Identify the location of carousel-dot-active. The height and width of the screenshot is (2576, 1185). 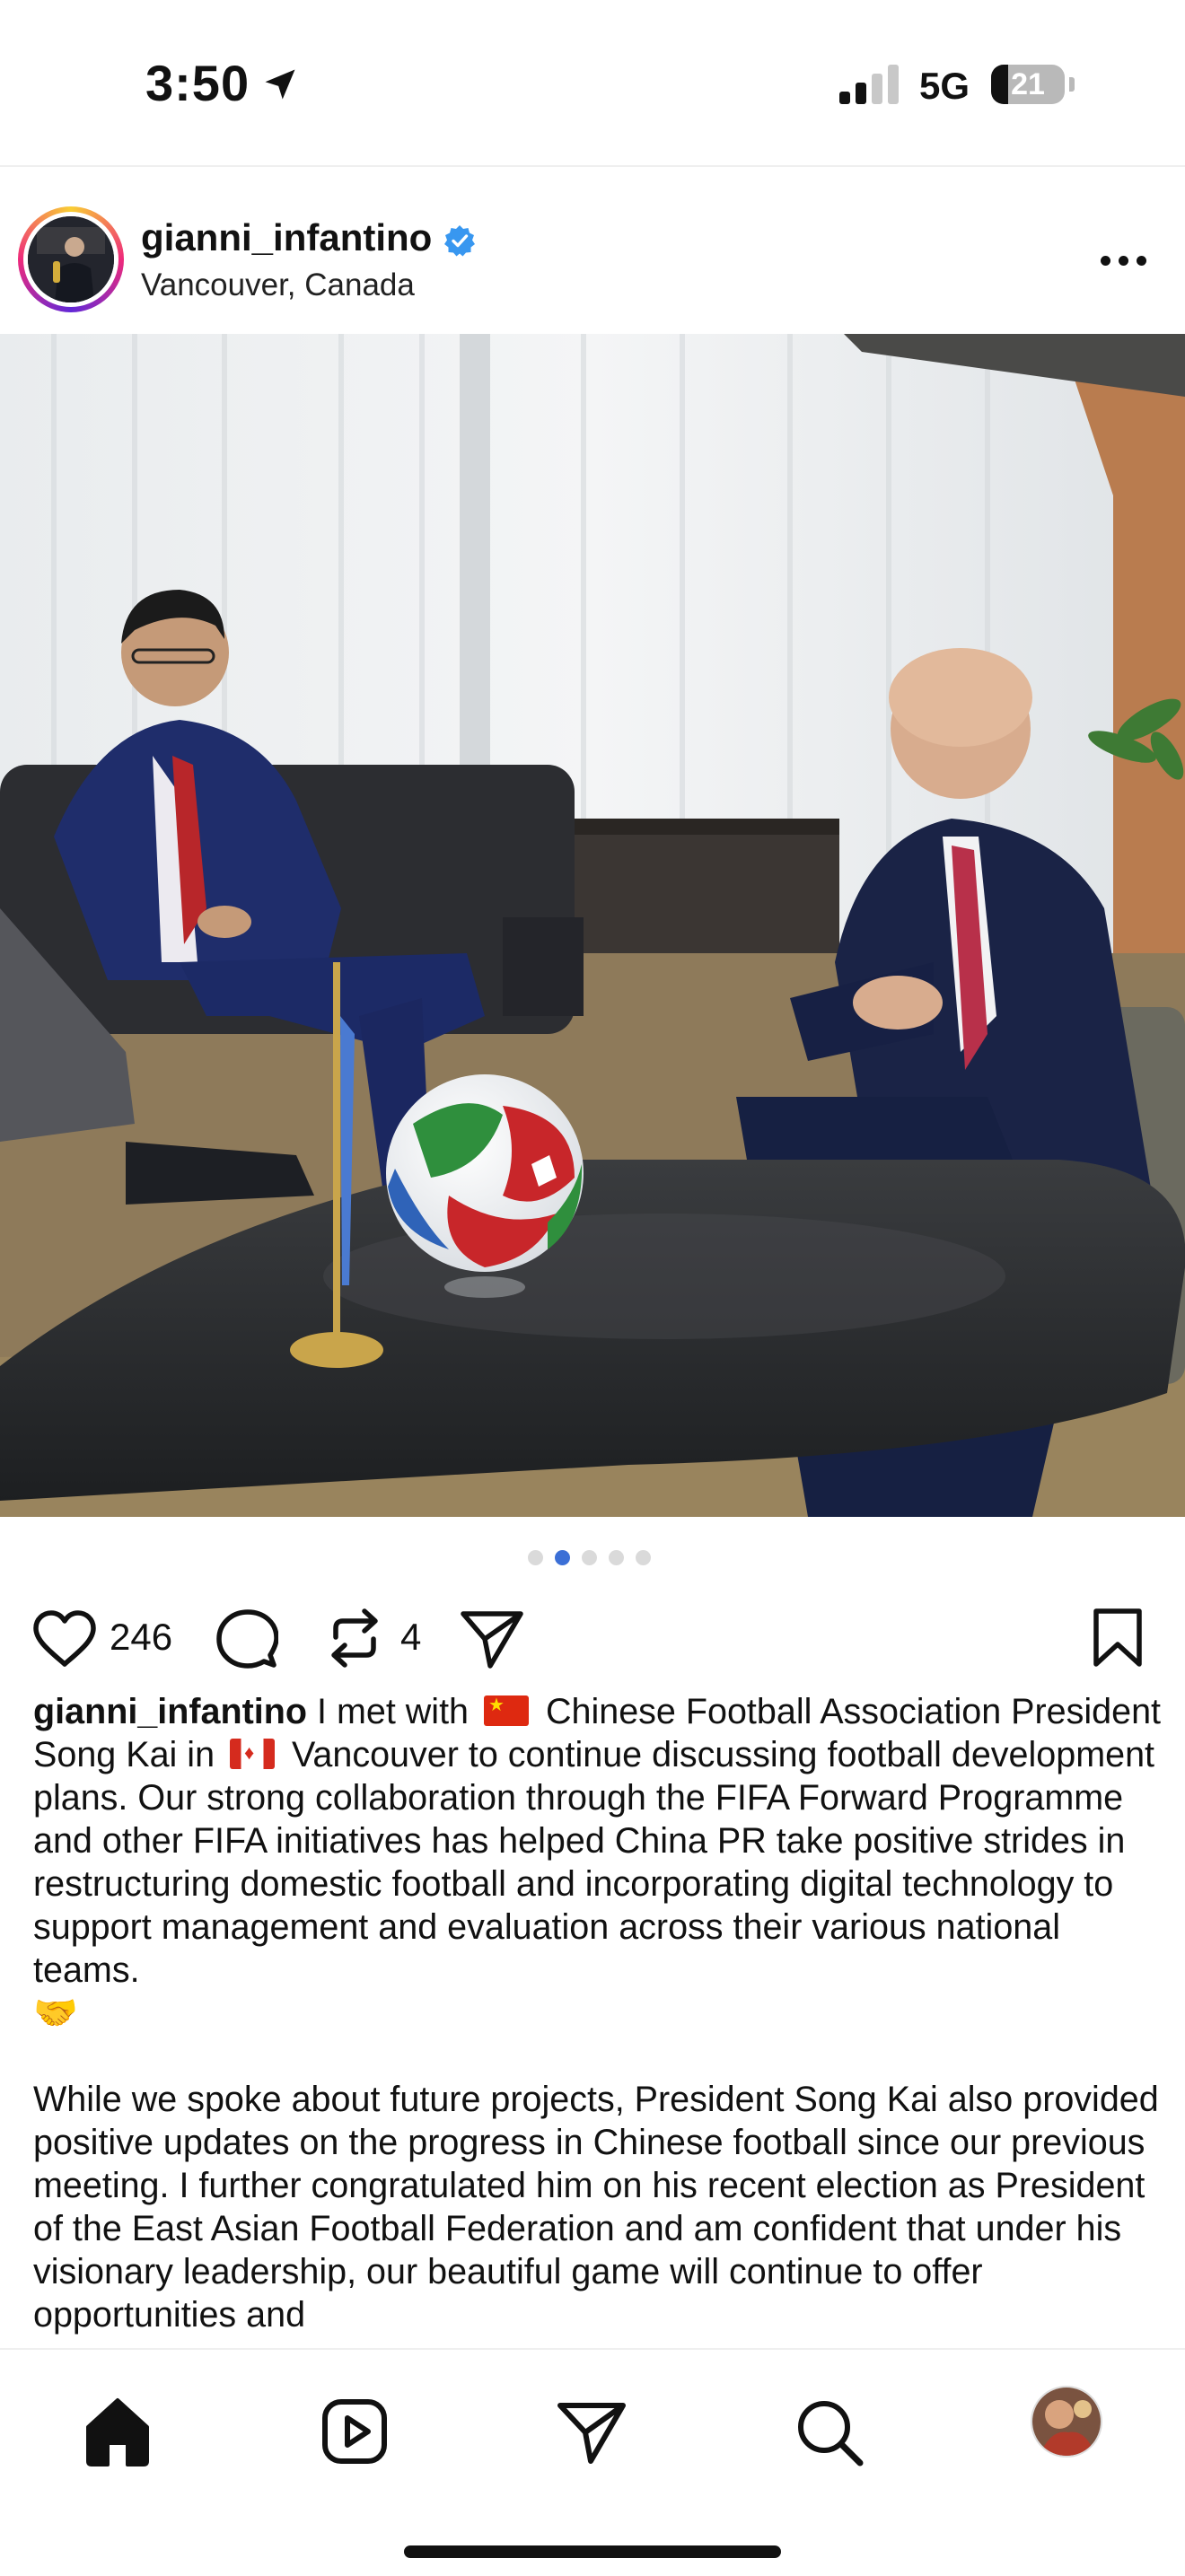
(562, 1557).